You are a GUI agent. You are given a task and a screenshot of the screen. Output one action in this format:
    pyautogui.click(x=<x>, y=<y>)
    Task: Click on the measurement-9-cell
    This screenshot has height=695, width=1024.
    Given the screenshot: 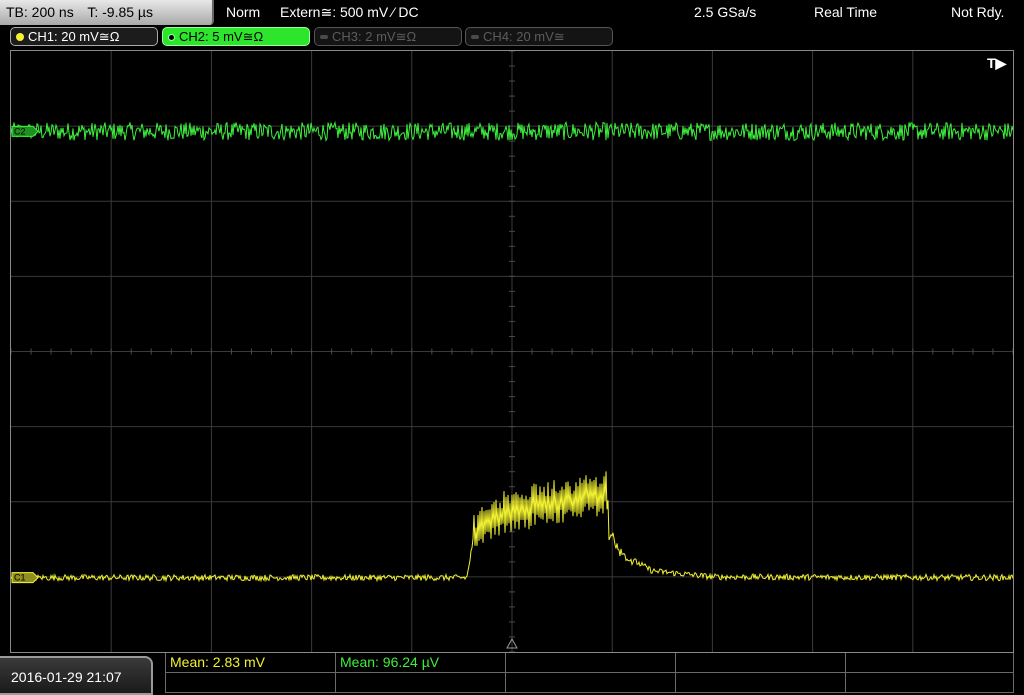 What is the action you would take?
    pyautogui.click(x=761, y=683)
    